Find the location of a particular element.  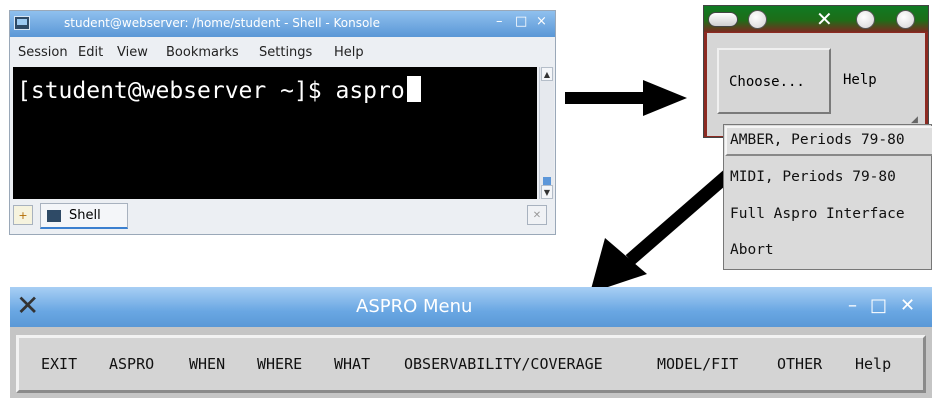

scrollbar-thumb is located at coordinates (547, 181).